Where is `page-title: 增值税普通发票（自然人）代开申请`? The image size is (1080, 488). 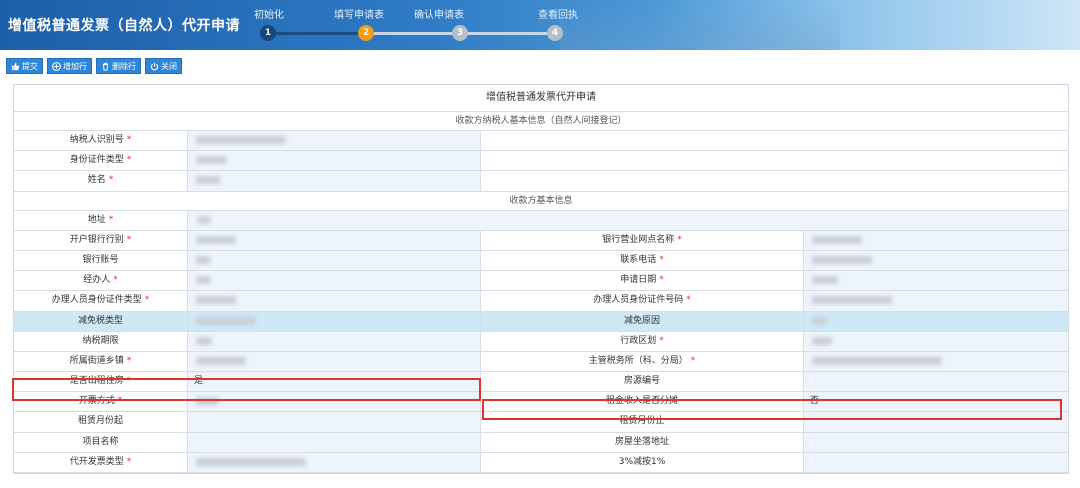 page-title: 增值税普通发票（自然人）代开申请 is located at coordinates (124, 26).